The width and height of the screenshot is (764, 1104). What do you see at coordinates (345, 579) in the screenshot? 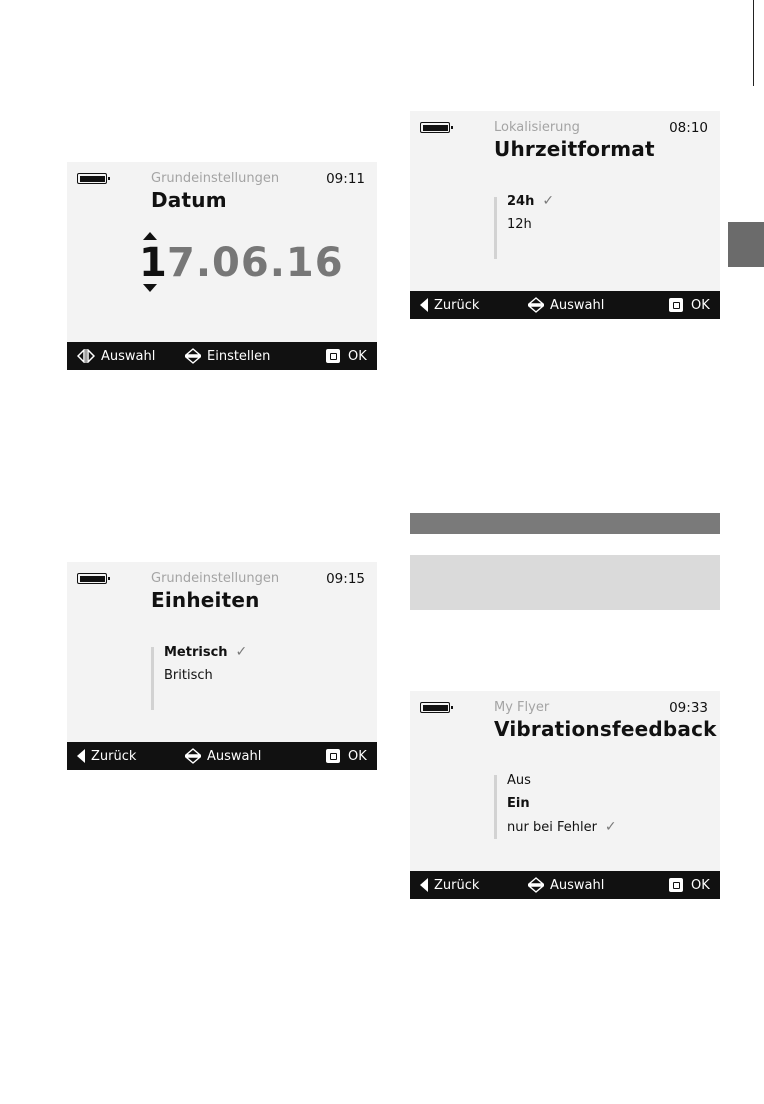
I see `screen-time: 09:15` at bounding box center [345, 579].